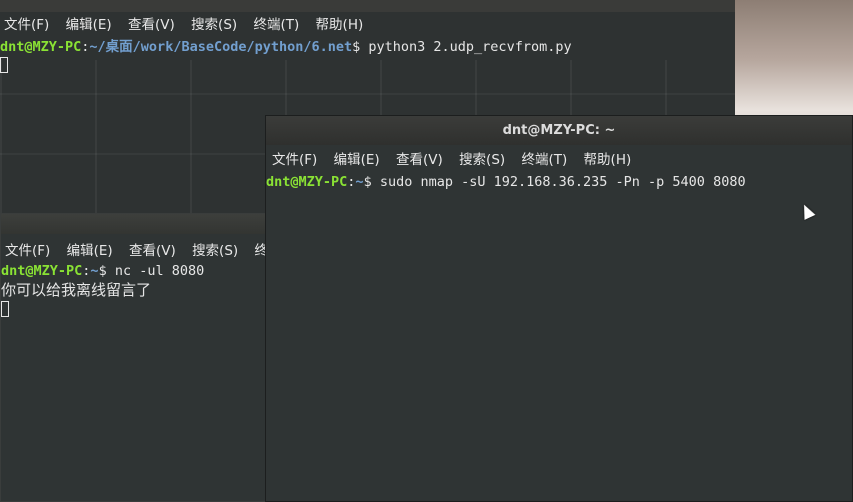 The height and width of the screenshot is (502, 853). I want to click on window-titlebar-front: dnt@MZY-PC: ~, so click(559, 130).